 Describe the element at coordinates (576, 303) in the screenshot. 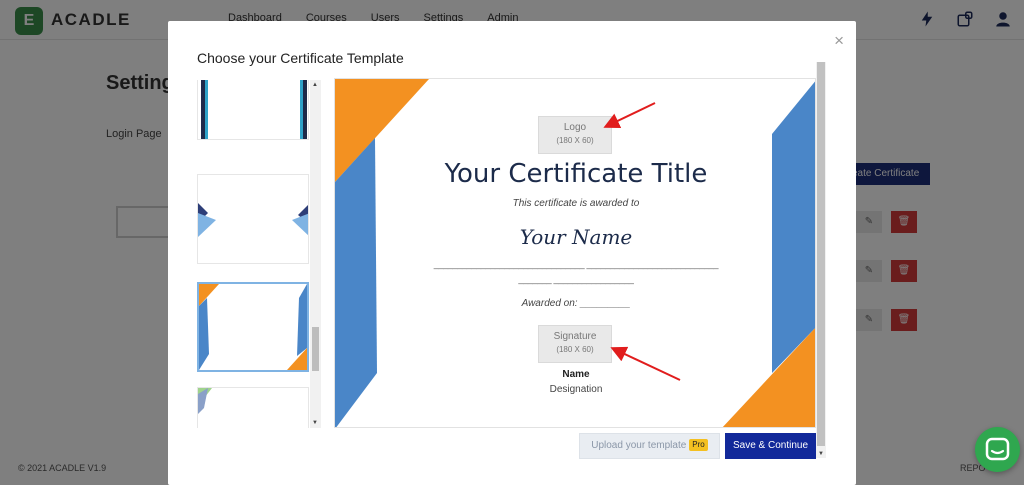

I see `awarded-on-text: Awarded on: _________` at that location.